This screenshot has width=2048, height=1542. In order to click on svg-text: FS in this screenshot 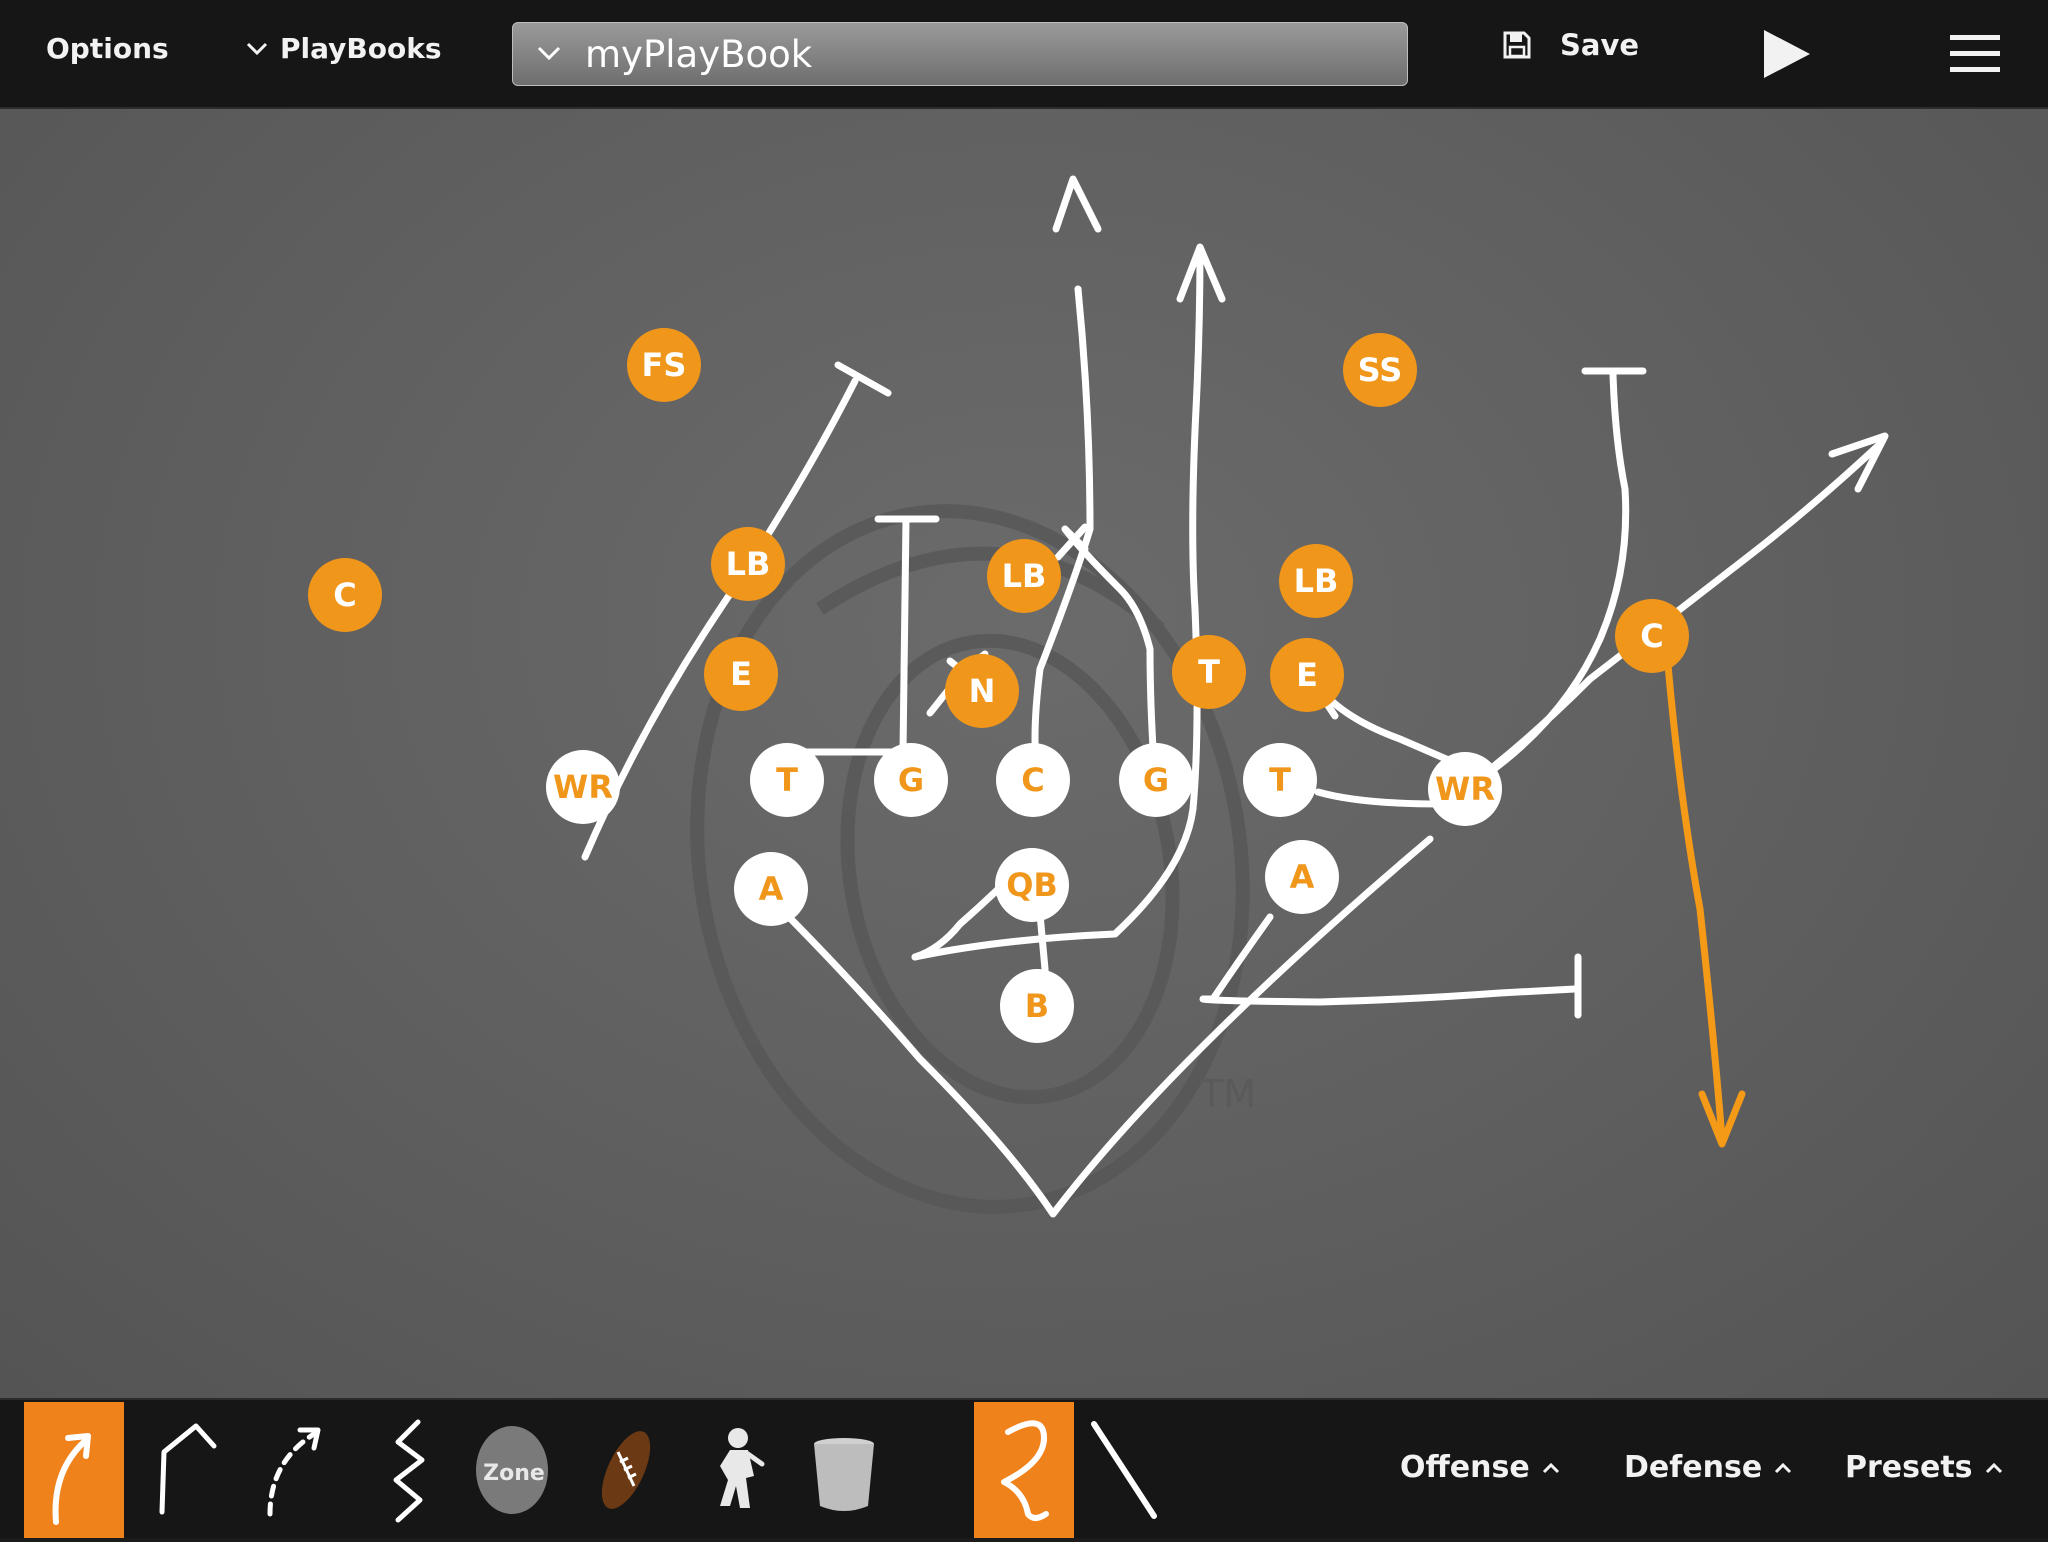, I will do `click(664, 365)`.